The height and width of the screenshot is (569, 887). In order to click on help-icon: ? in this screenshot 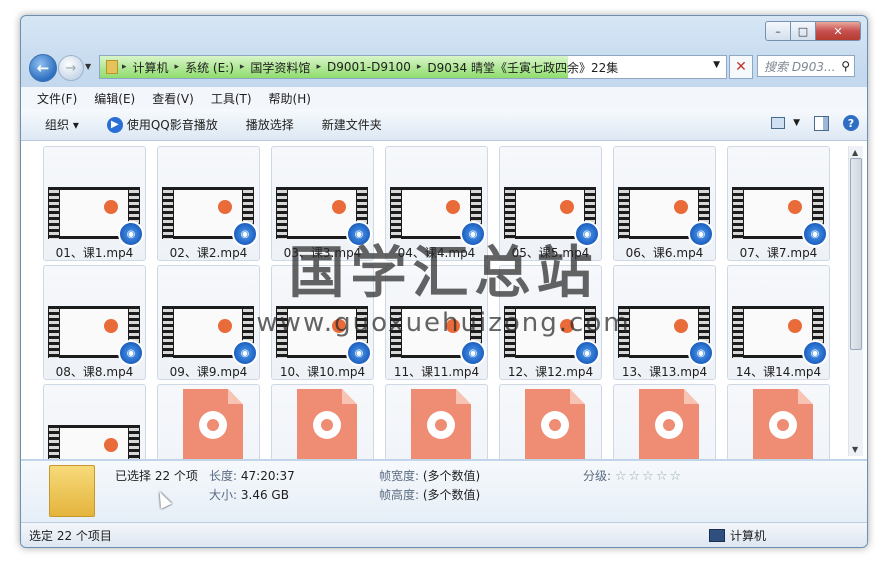, I will do `click(851, 123)`.